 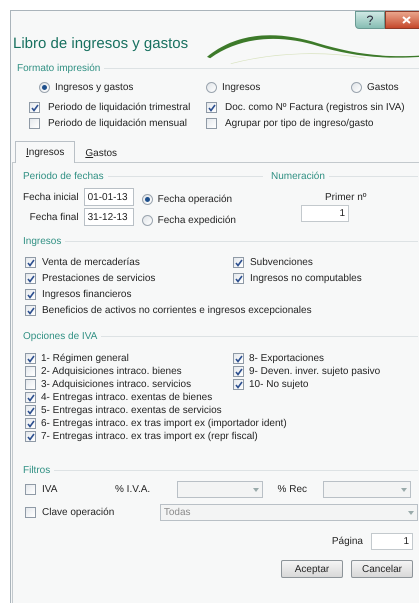 What do you see at coordinates (133, 490) in the screenshot?
I see `field-label: % I.V.A.` at bounding box center [133, 490].